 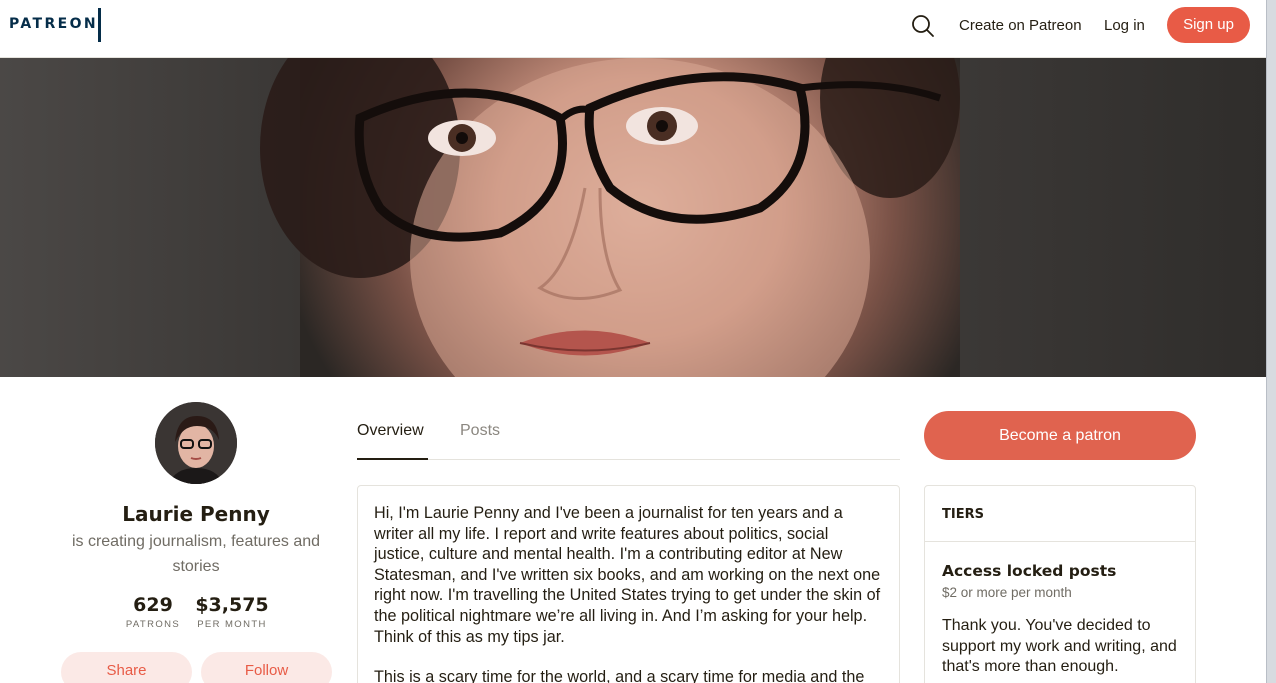 What do you see at coordinates (99, 25) in the screenshot?
I see `logo-divider` at bounding box center [99, 25].